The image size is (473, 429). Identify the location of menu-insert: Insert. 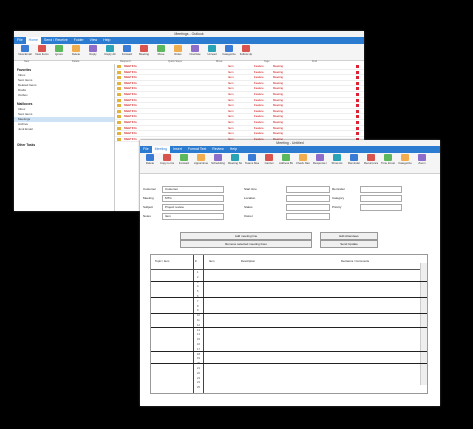
(177, 149).